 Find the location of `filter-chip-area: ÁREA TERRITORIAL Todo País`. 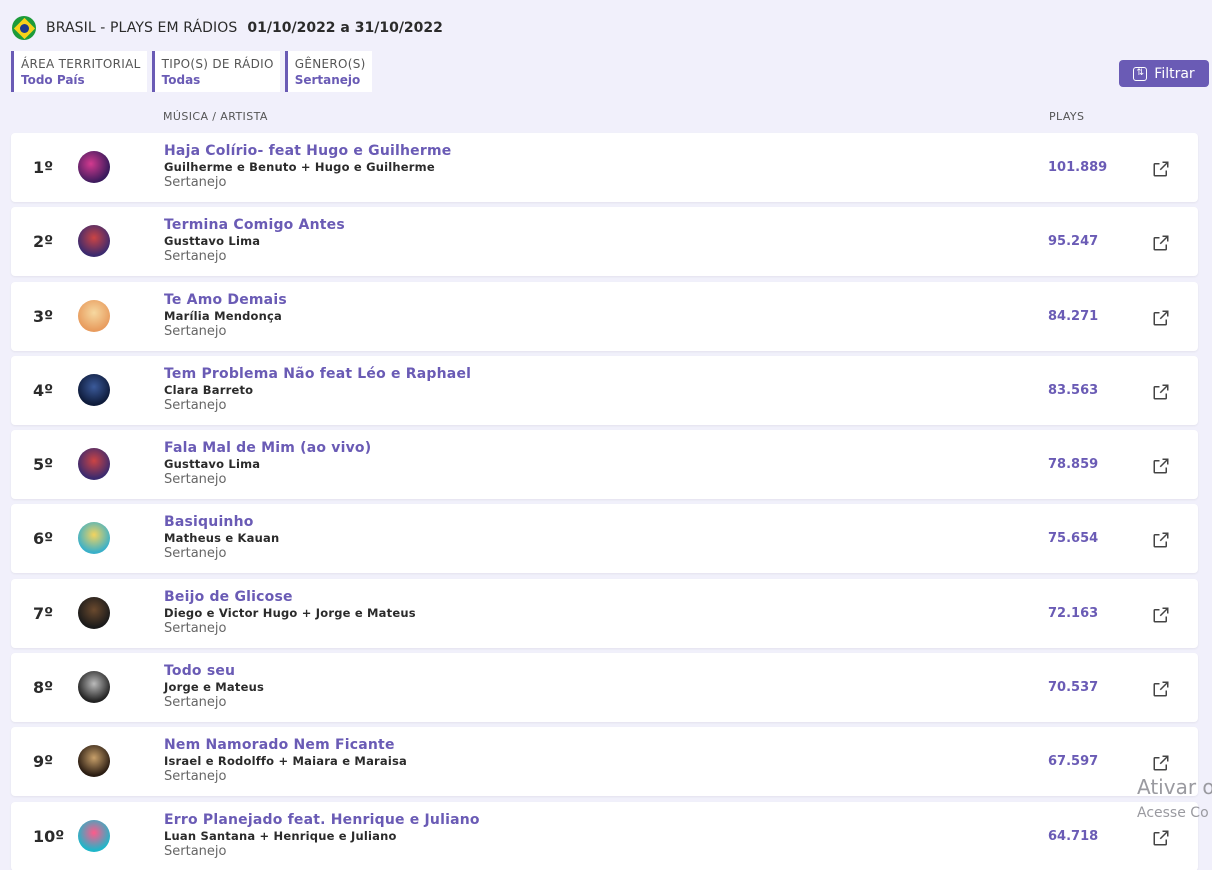

filter-chip-area: ÁREA TERRITORIAL Todo País is located at coordinates (79, 71).